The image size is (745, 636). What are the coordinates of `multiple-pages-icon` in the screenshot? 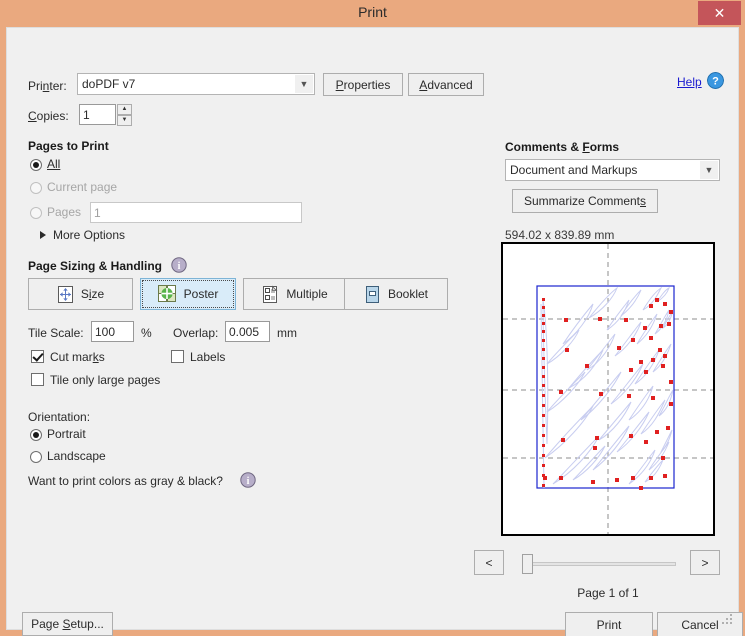 It's located at (270, 294).